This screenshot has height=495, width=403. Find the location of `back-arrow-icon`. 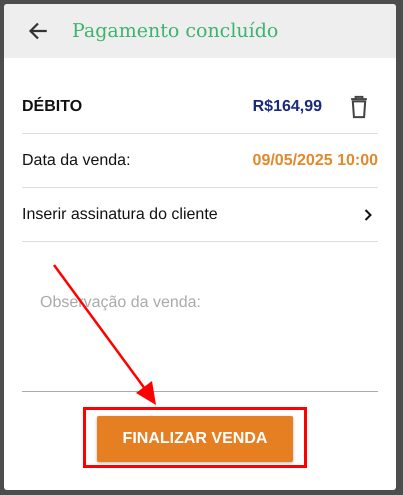

back-arrow-icon is located at coordinates (38, 31).